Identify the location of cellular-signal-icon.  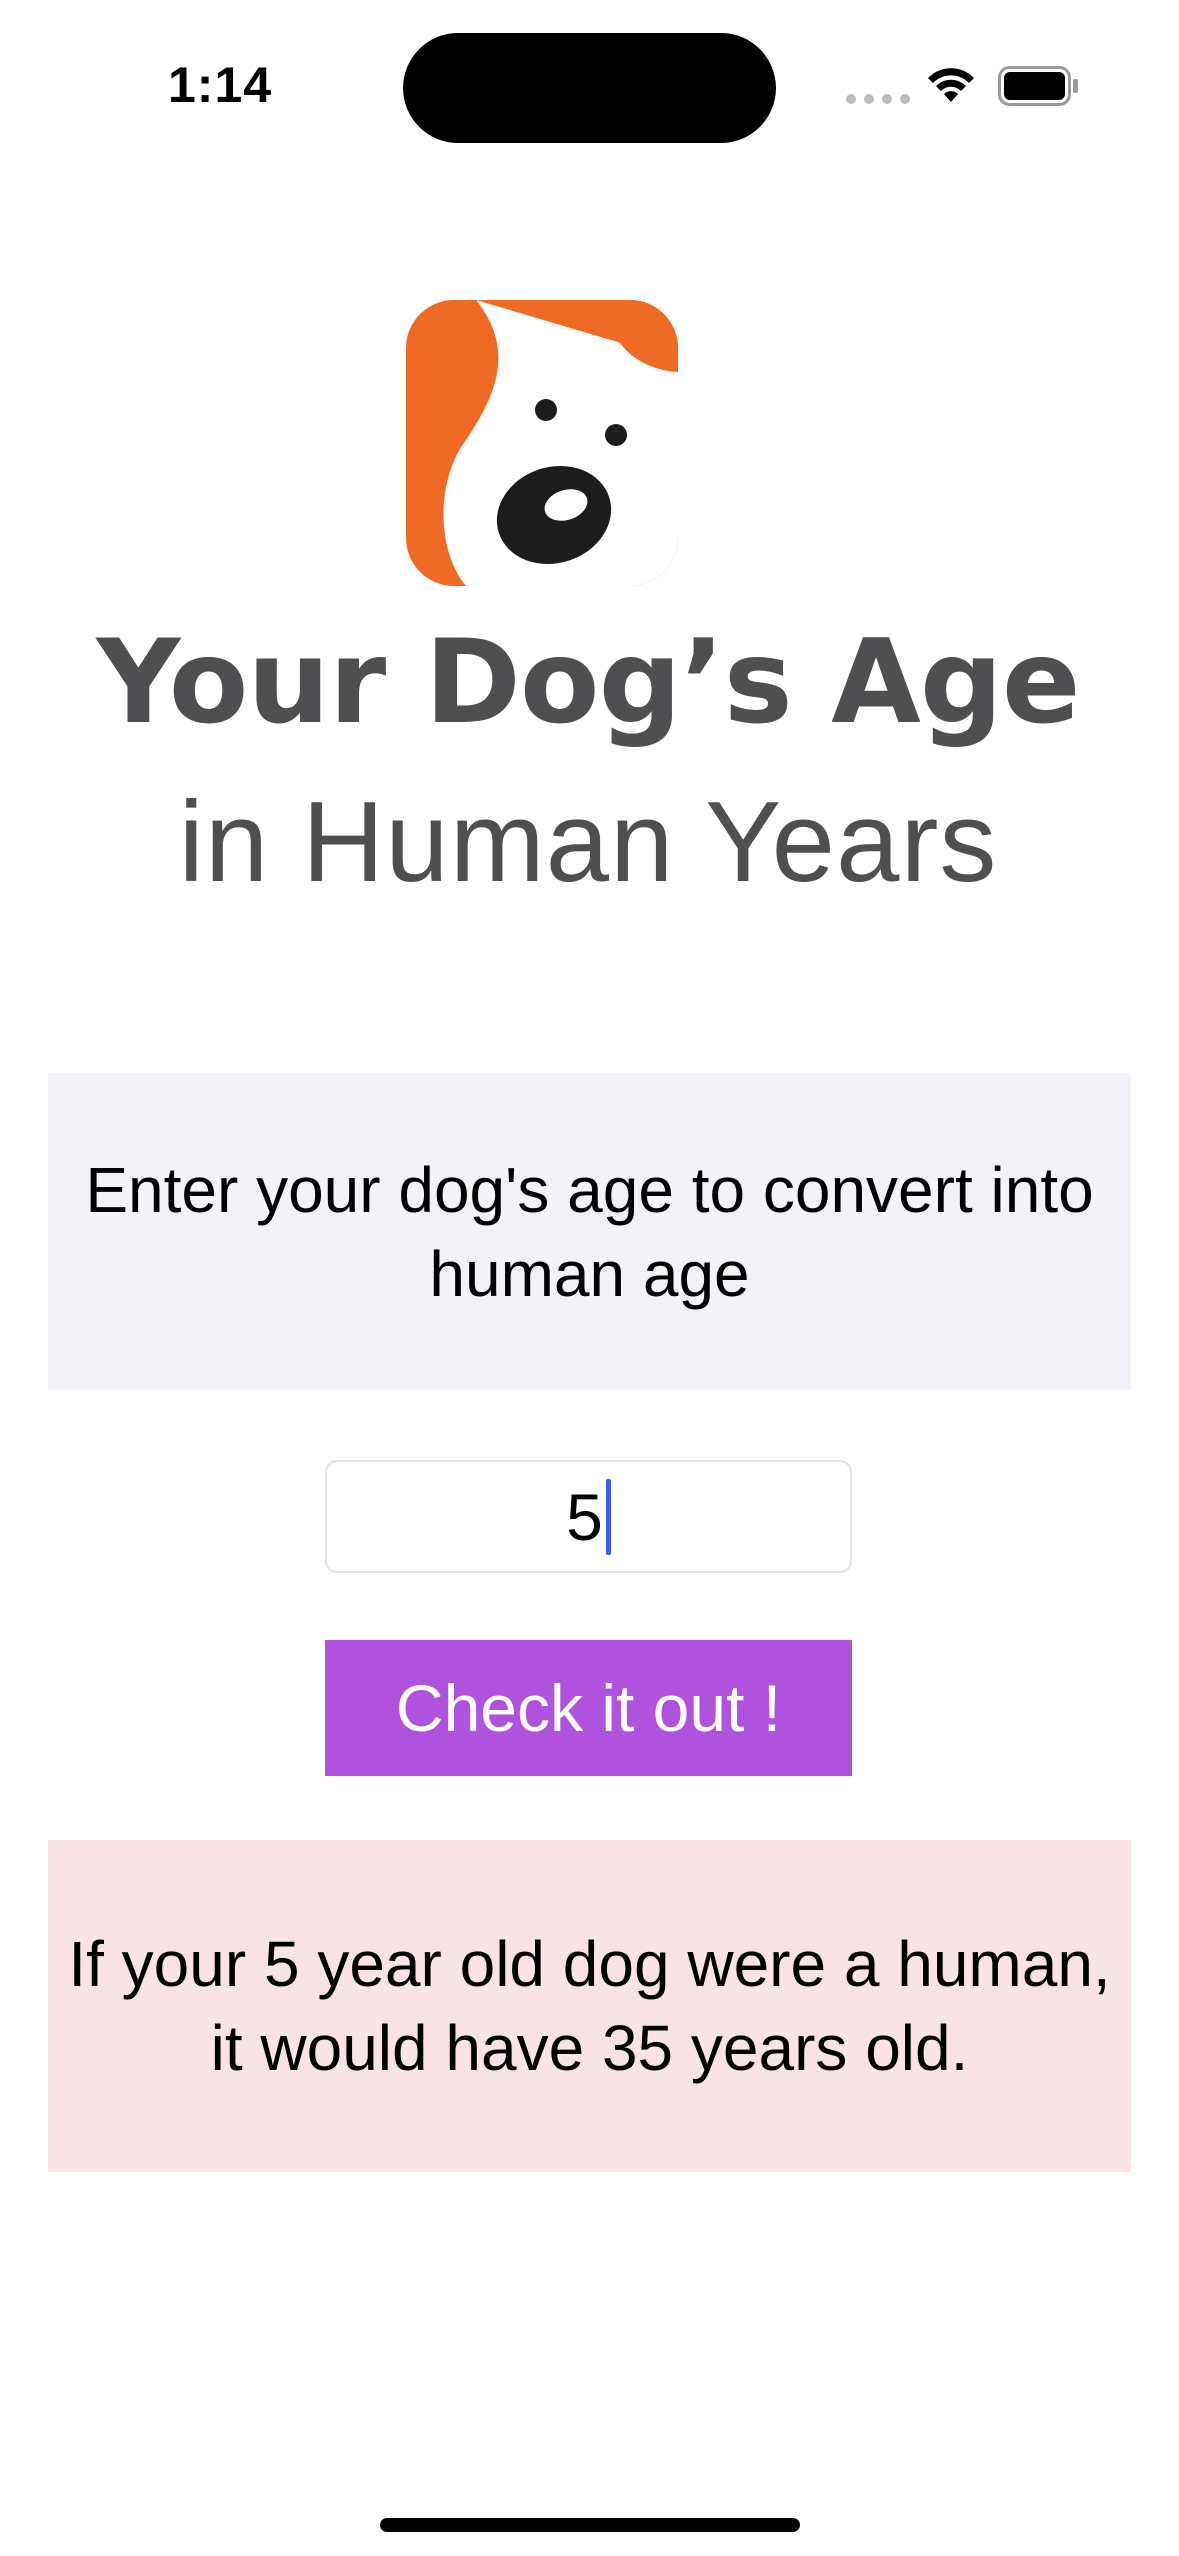
(878, 99).